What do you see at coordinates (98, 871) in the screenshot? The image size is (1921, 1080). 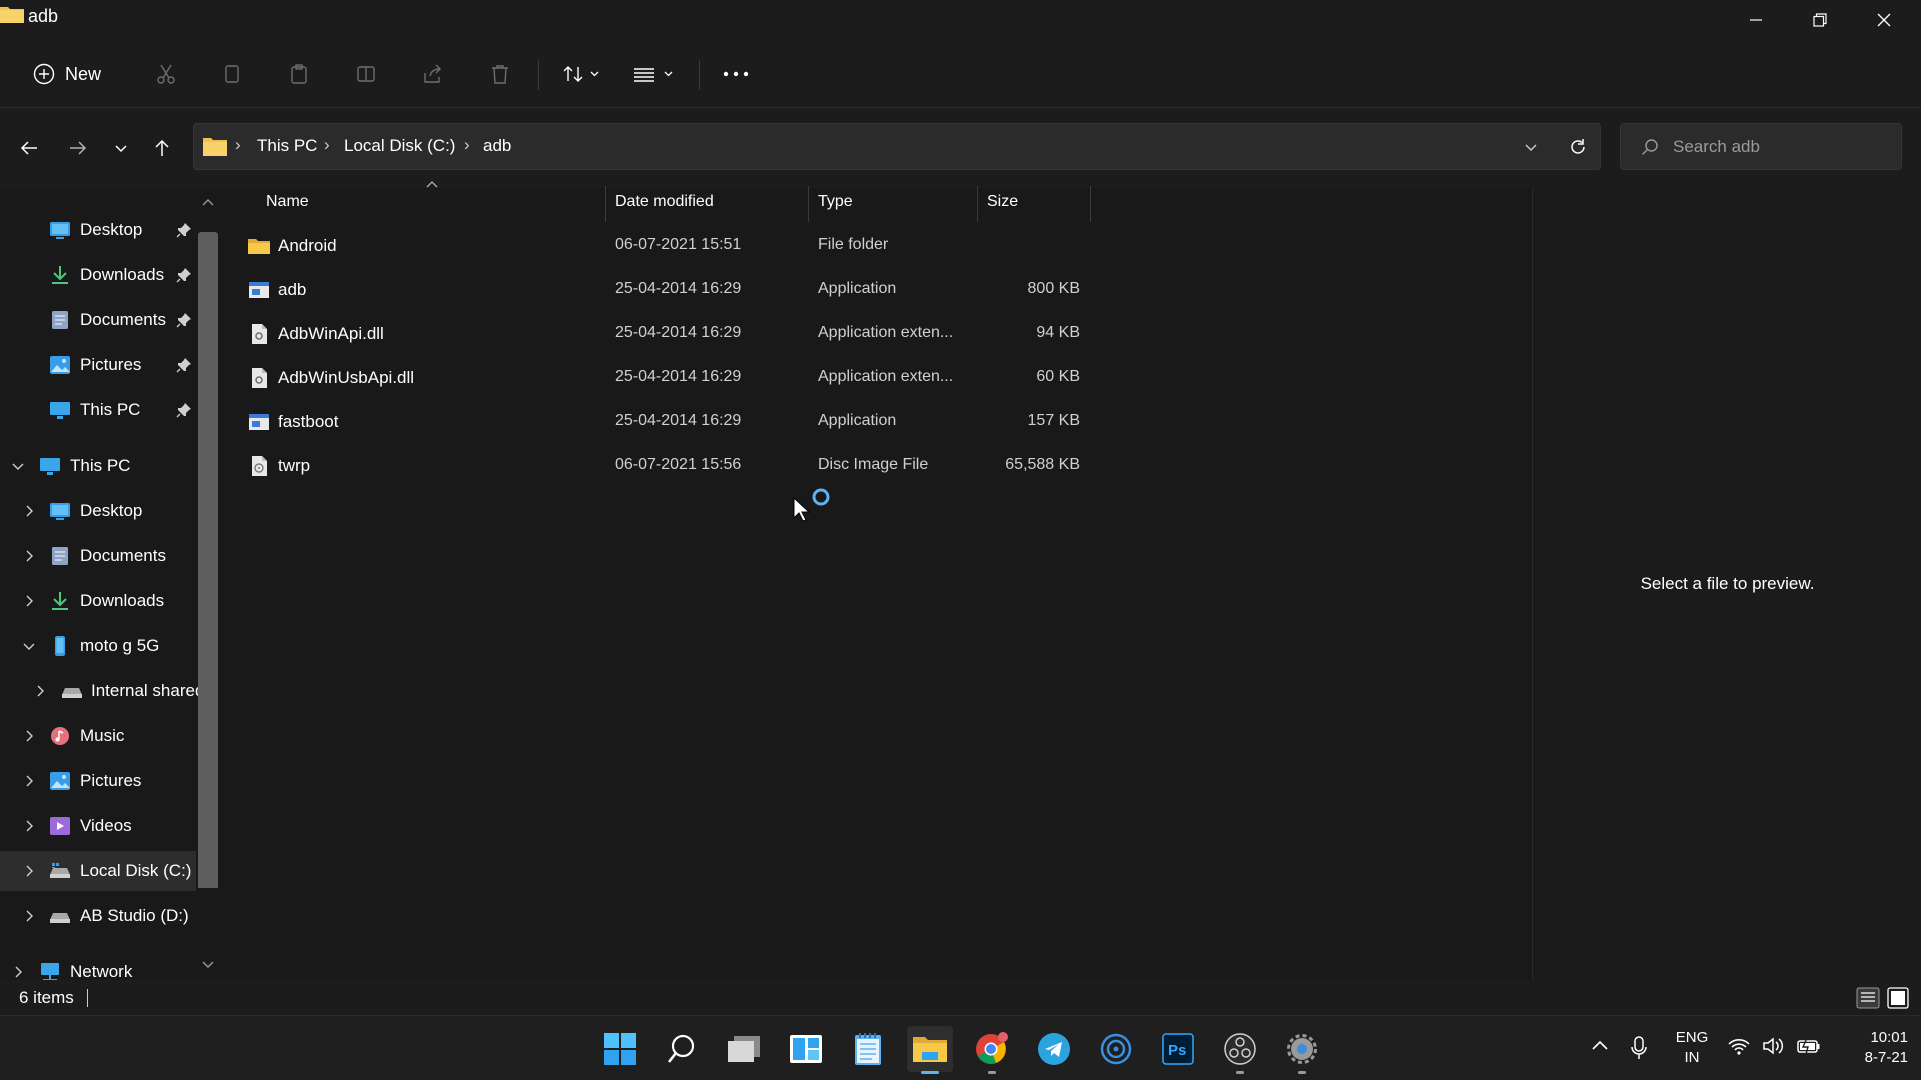 I see `nav-tree-local-disk: Local Disk (C:)` at bounding box center [98, 871].